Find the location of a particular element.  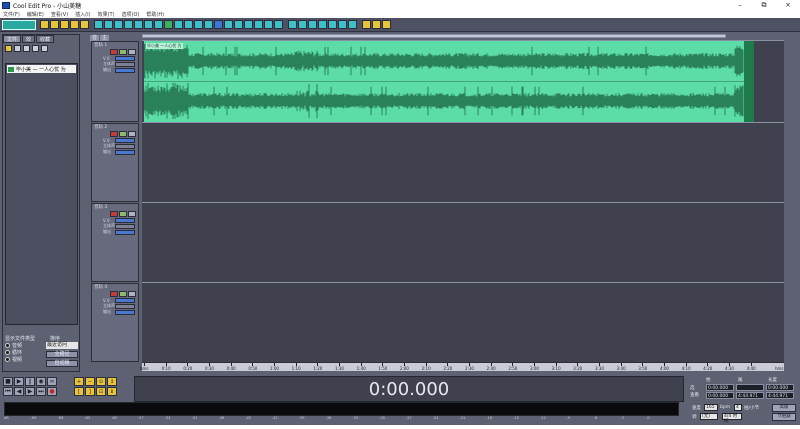

zoom-out-icon: − is located at coordinates (90, 381).